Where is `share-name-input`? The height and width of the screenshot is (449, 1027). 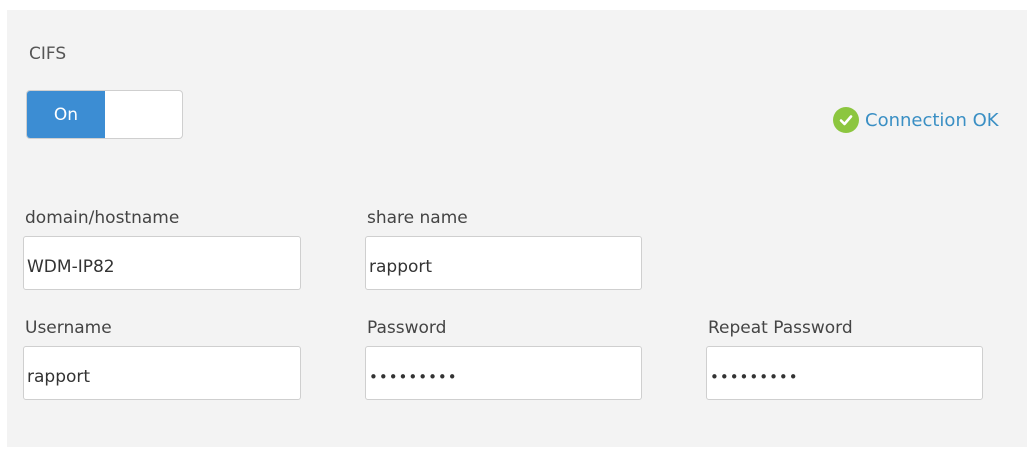
share-name-input is located at coordinates (503, 263).